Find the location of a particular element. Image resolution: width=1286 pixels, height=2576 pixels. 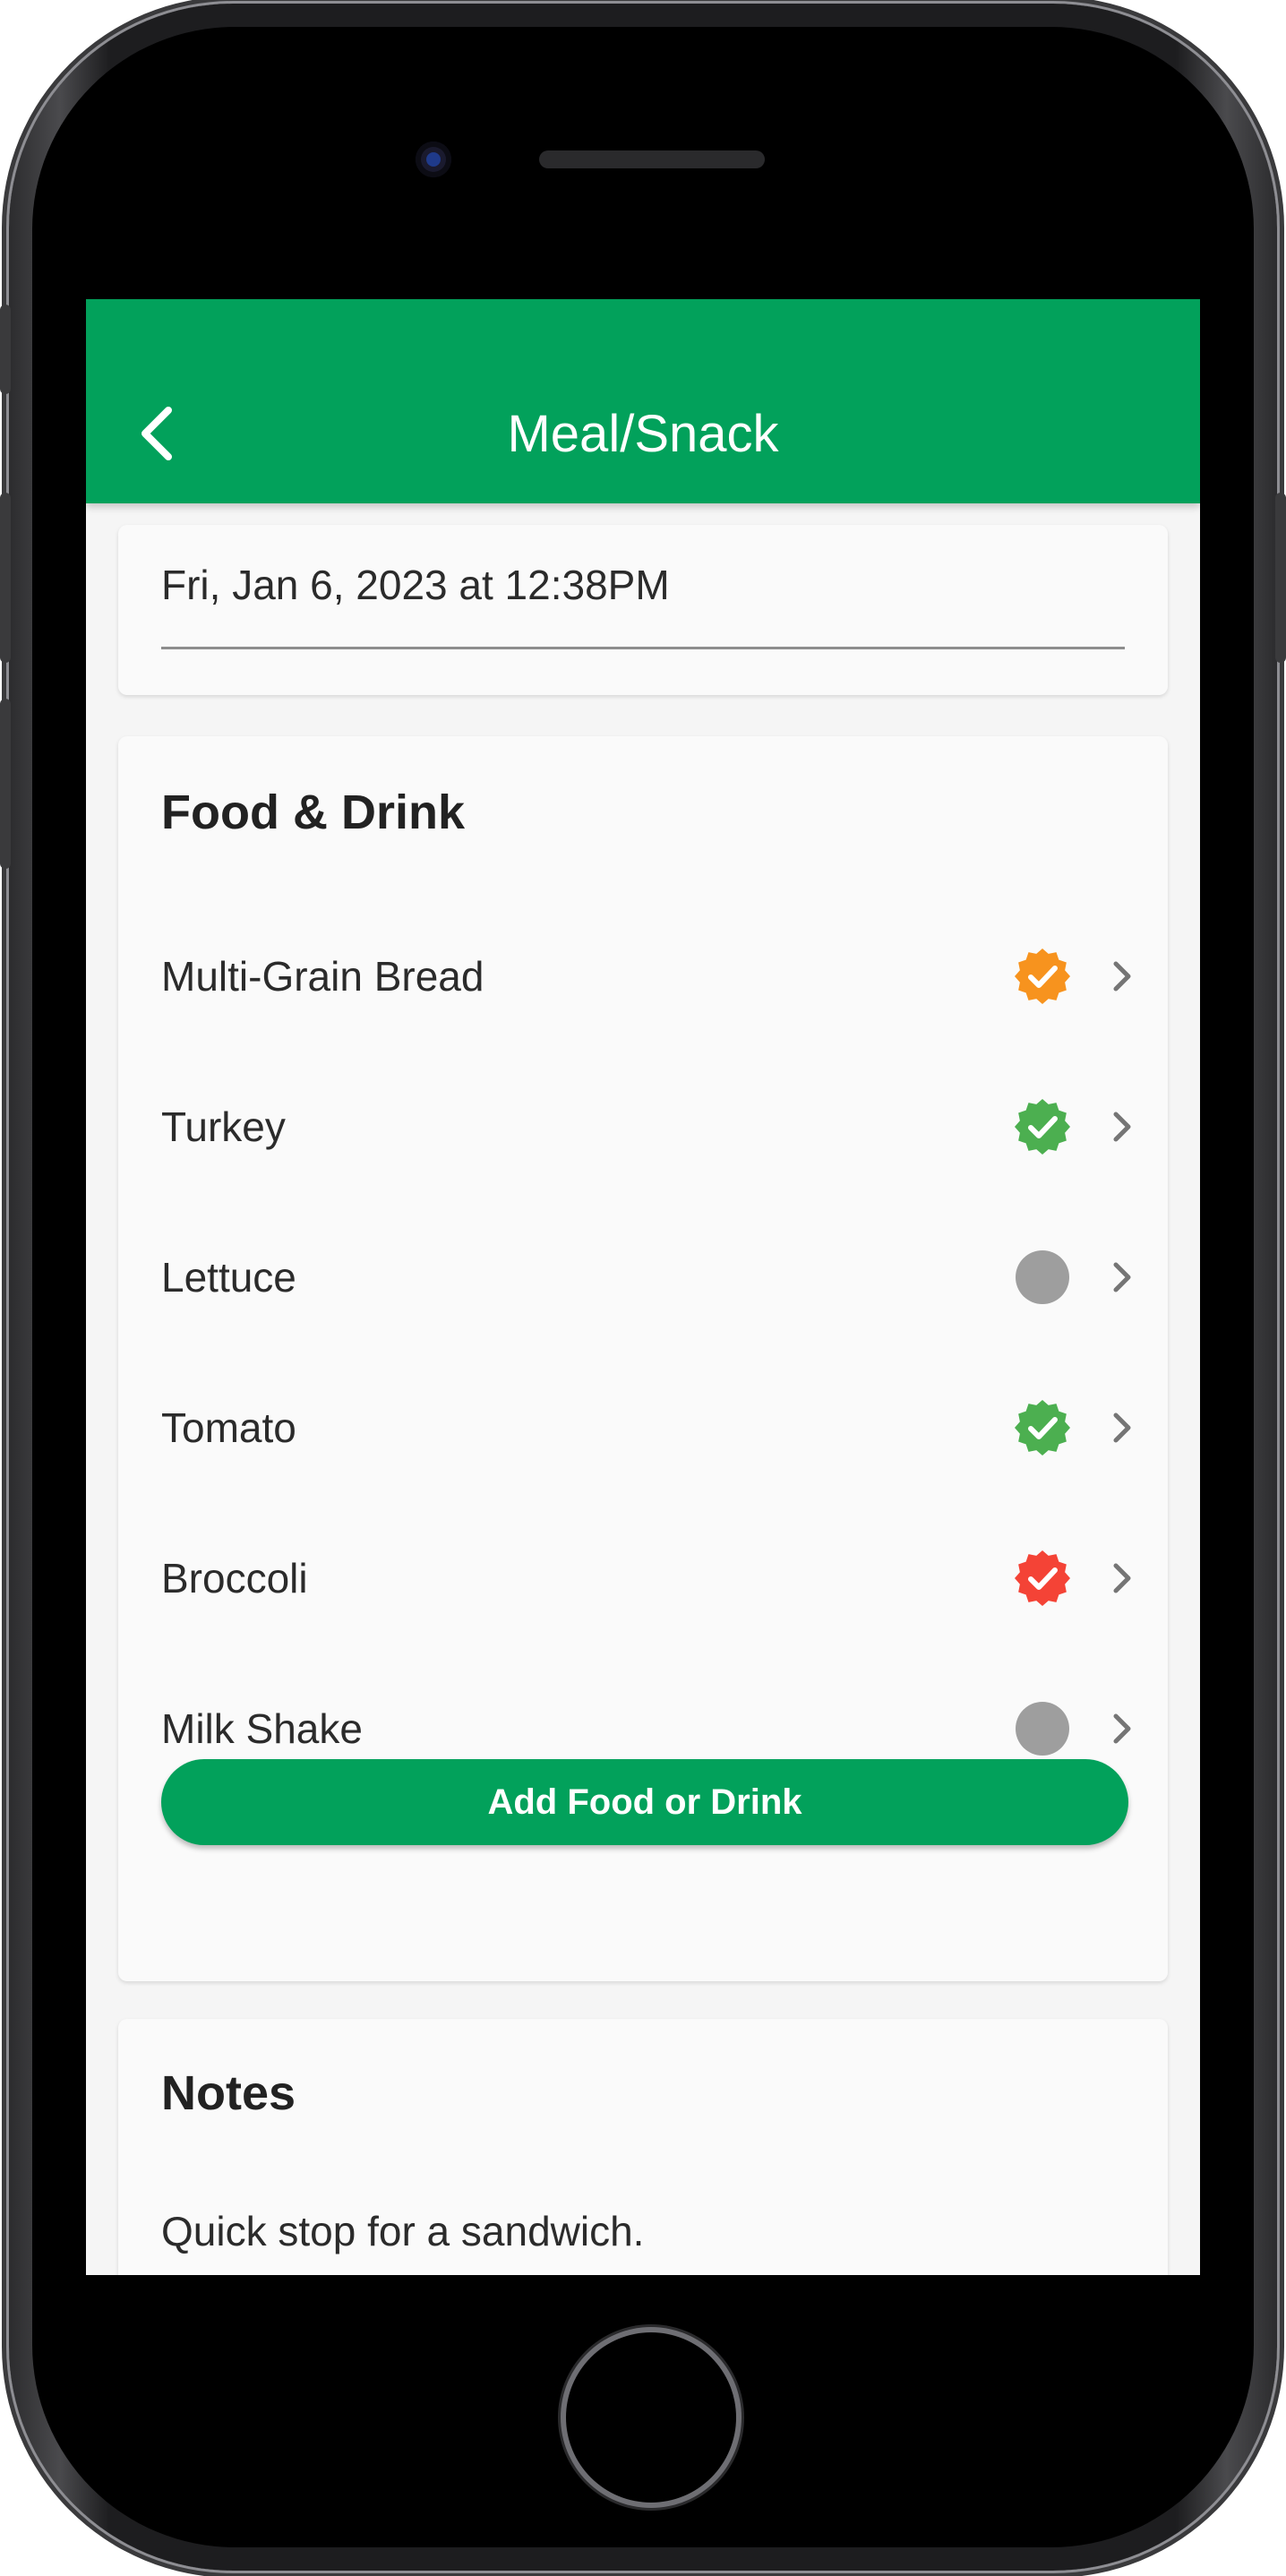

mute-switch is located at coordinates (6, 349).